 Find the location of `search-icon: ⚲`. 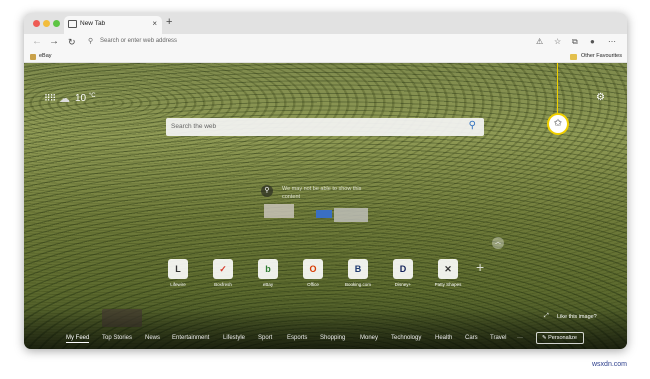

search-icon: ⚲ is located at coordinates (472, 125).